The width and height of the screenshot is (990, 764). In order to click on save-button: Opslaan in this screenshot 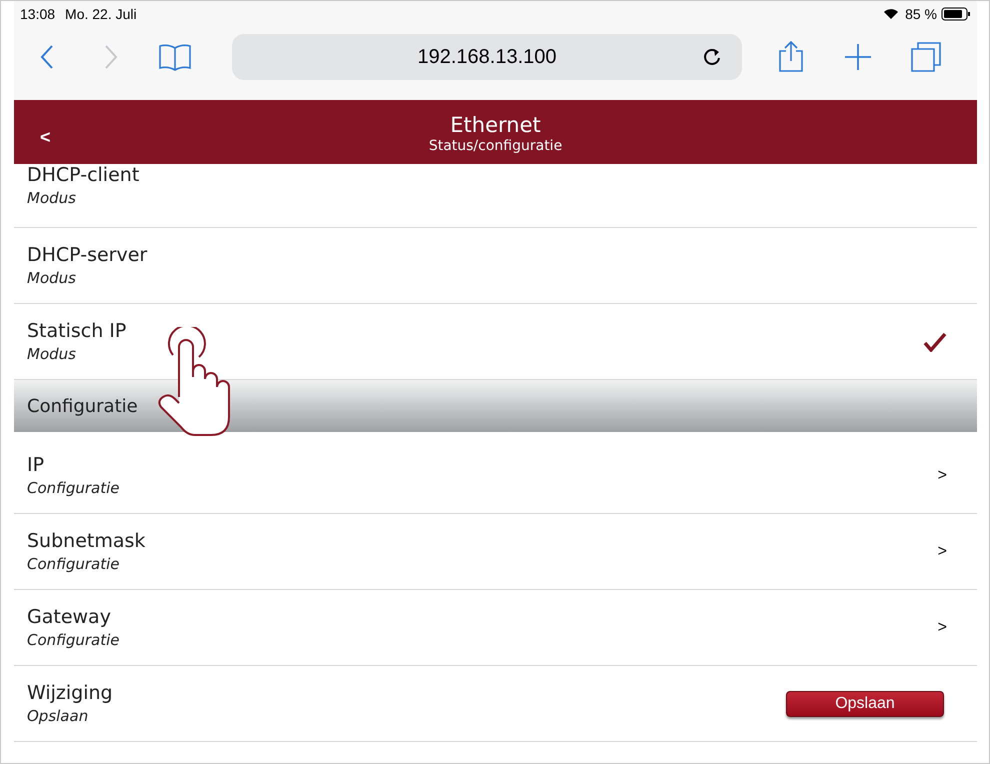, I will do `click(865, 703)`.